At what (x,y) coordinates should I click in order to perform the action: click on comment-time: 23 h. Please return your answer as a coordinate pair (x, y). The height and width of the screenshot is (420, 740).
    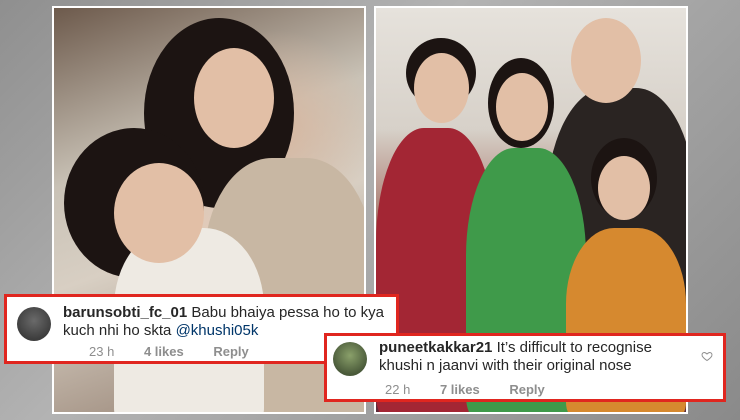
    Looking at the image, I should click on (102, 351).